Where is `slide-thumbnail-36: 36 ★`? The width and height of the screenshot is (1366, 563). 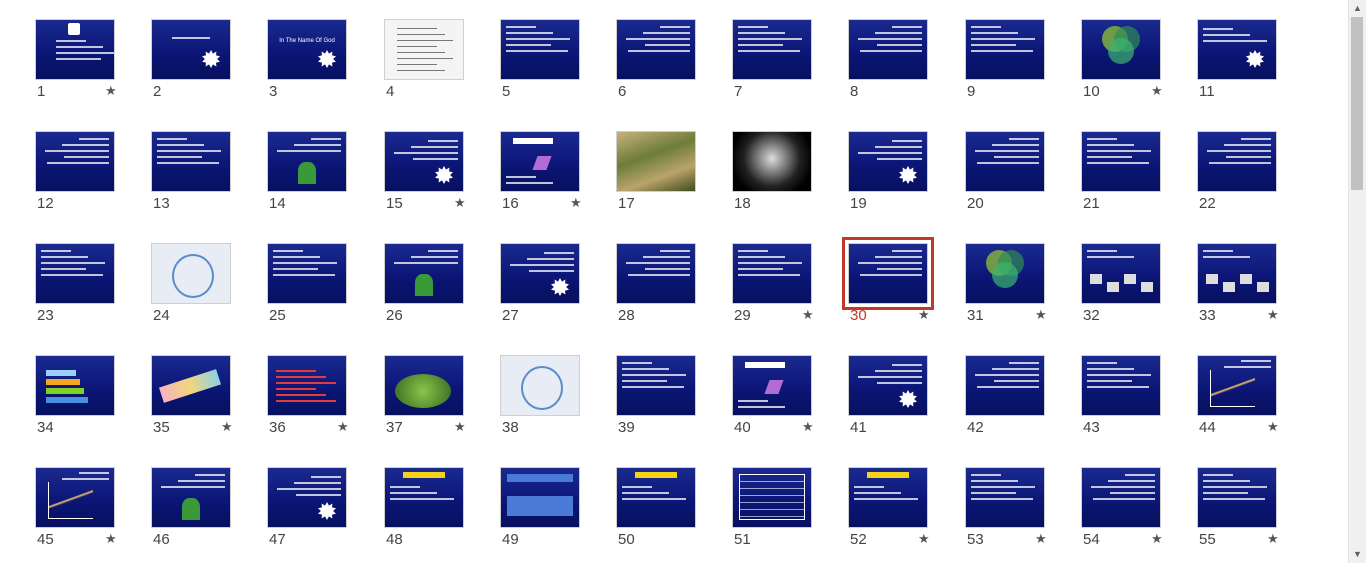 slide-thumbnail-36: 36 ★ is located at coordinates (325, 409).